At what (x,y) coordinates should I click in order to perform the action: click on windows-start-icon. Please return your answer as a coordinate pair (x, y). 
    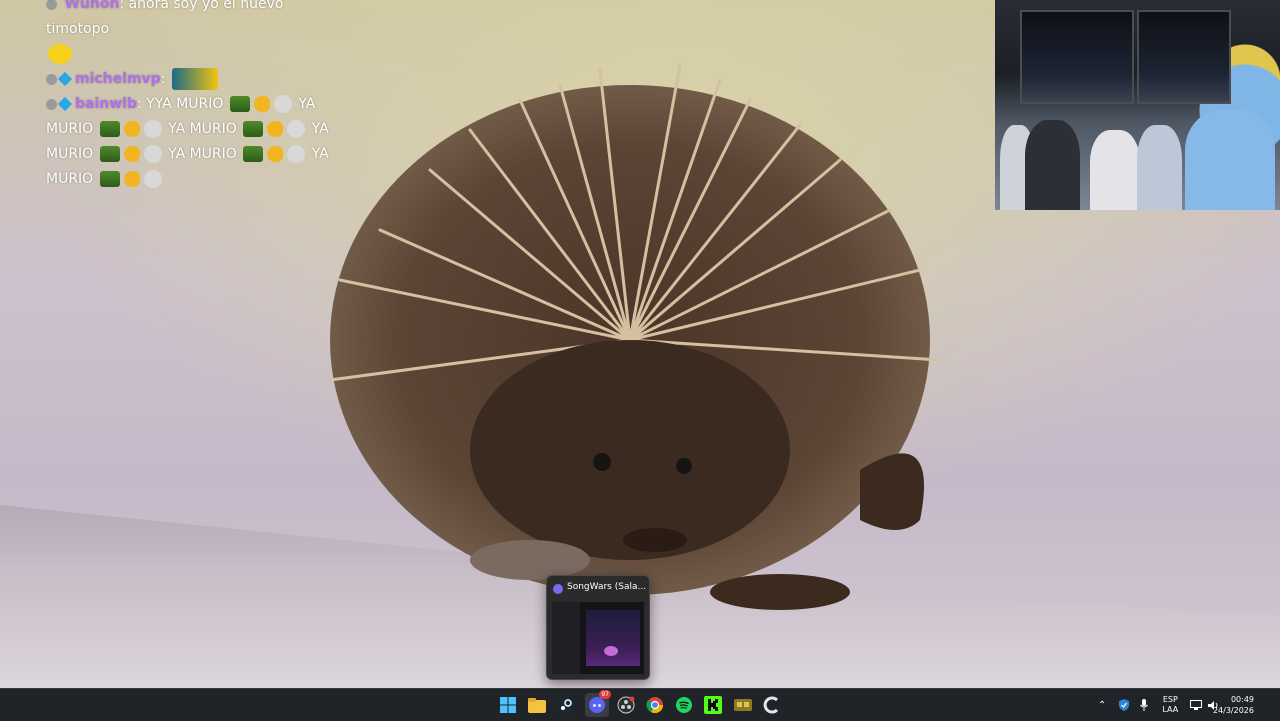
    Looking at the image, I should click on (508, 705).